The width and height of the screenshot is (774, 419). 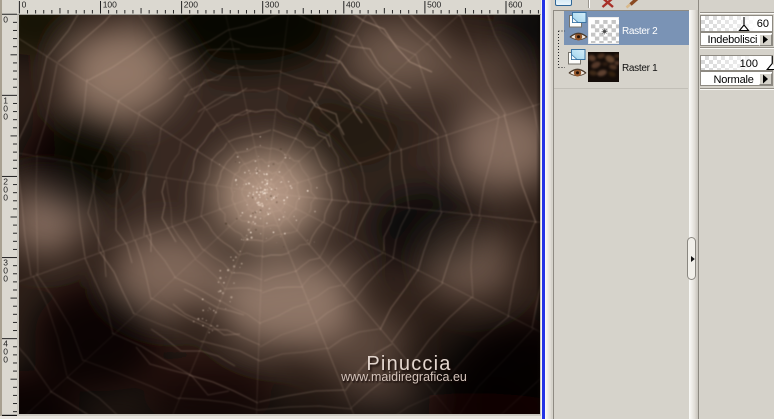 I want to click on svg-text: 500, so click(x=434, y=5).